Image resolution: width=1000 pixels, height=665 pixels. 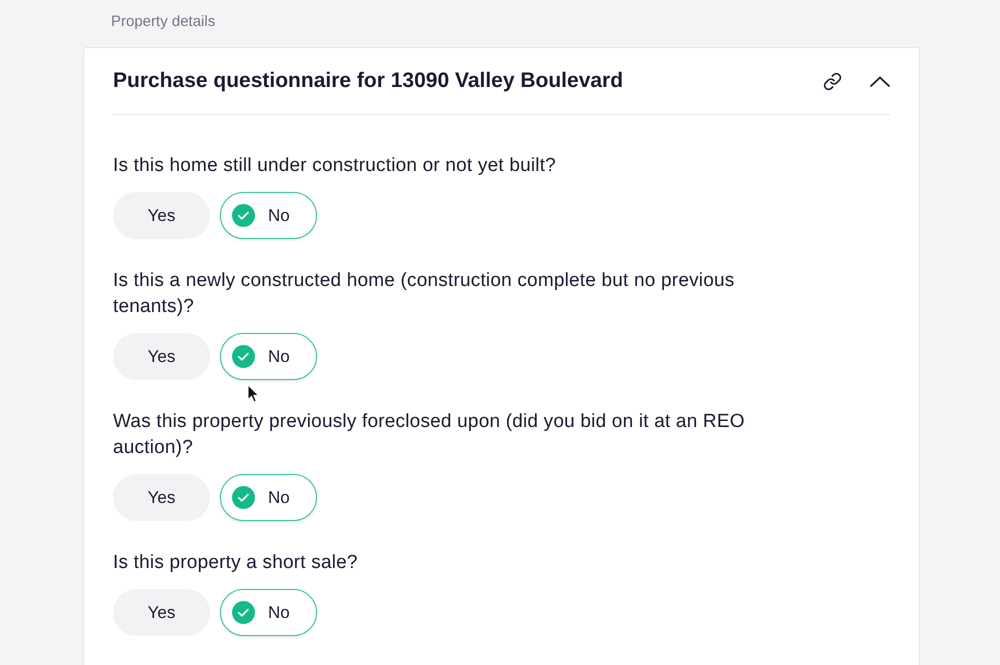 What do you see at coordinates (253, 393) in the screenshot?
I see `mouse-pointer-icon` at bounding box center [253, 393].